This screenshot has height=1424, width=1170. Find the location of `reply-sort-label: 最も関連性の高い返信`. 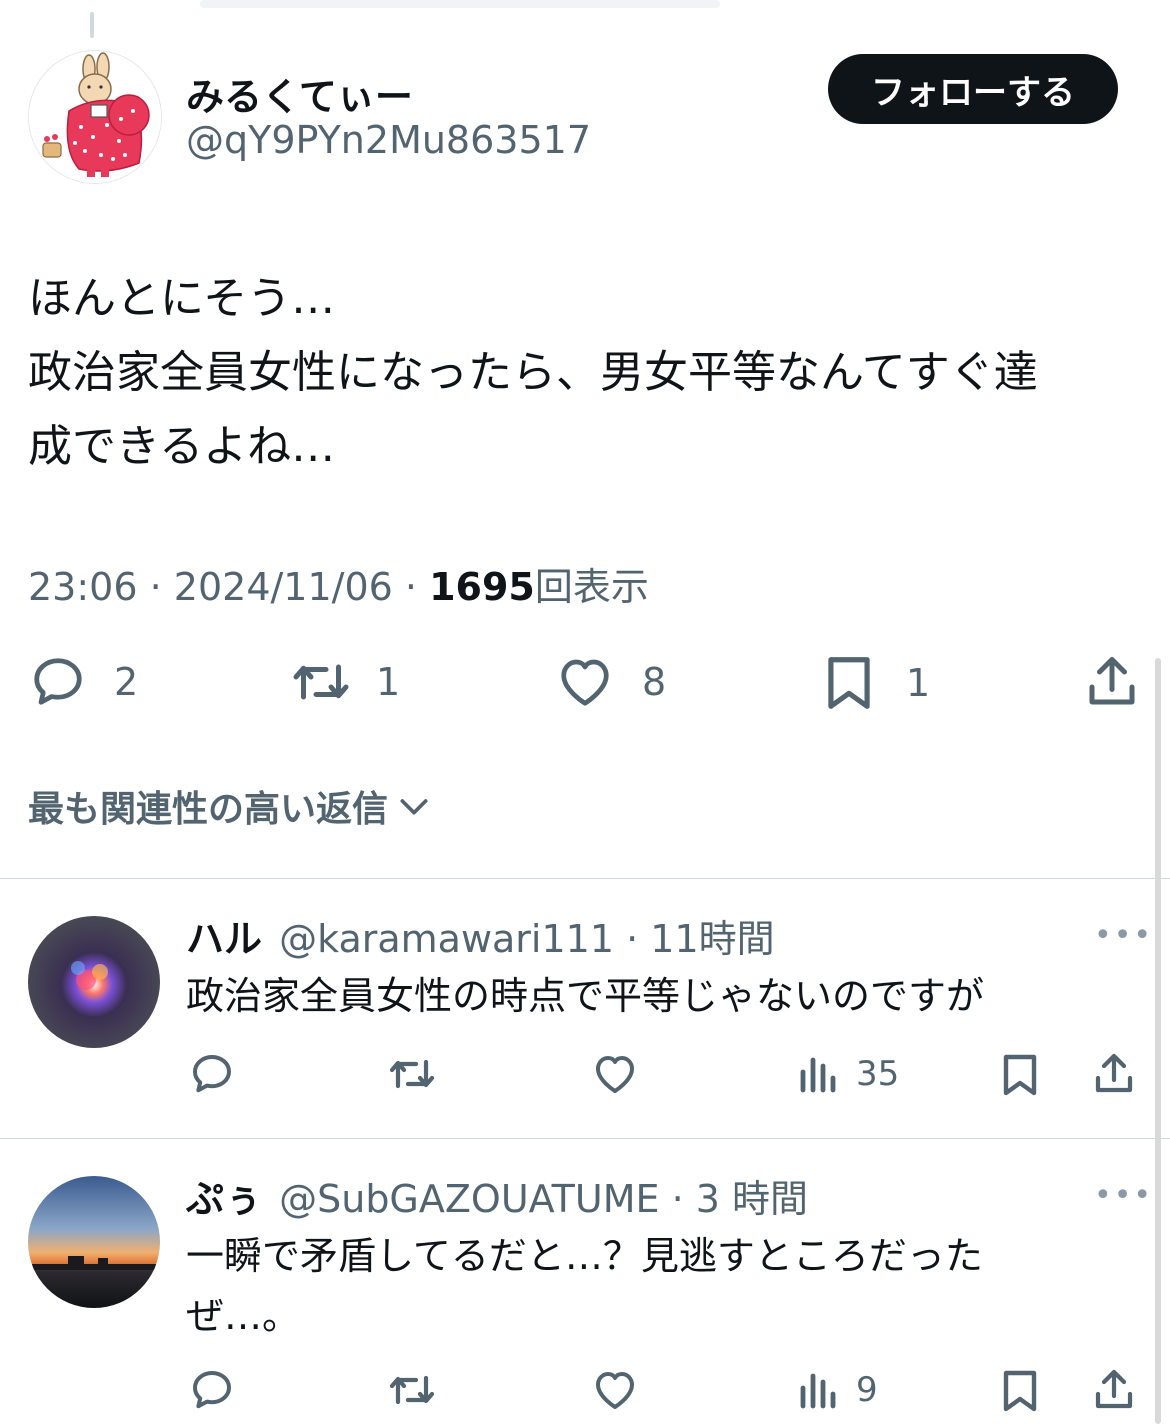

reply-sort-label: 最も関連性の高い返信 is located at coordinates (208, 809).